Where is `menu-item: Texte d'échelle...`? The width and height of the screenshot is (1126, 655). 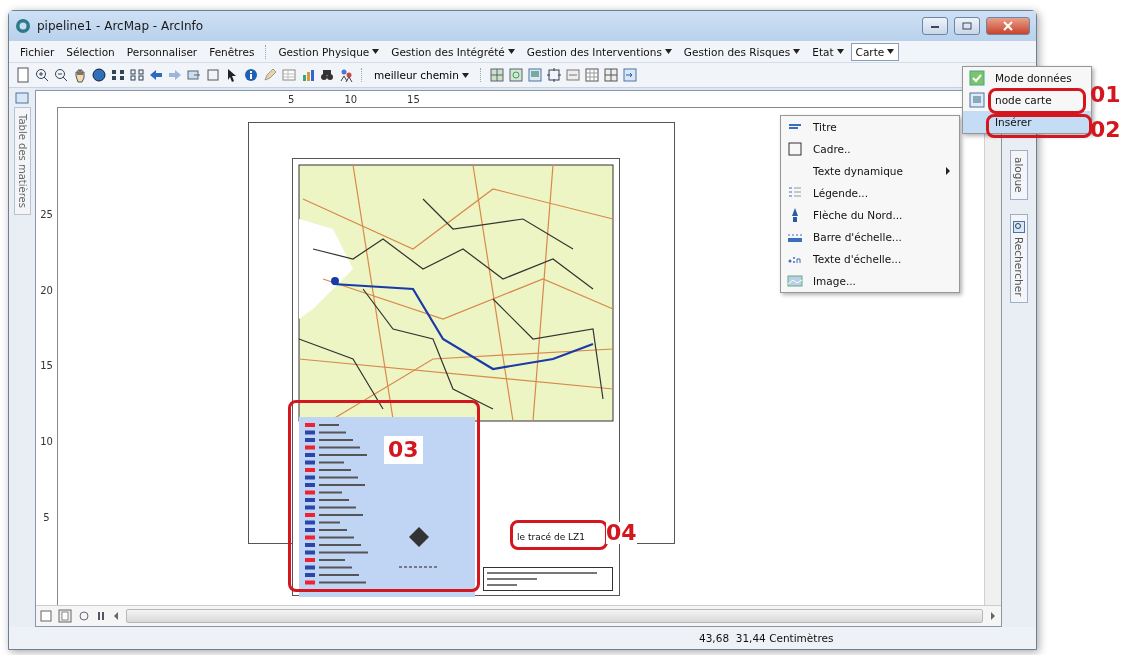 menu-item: Texte d'échelle... is located at coordinates (870, 259).